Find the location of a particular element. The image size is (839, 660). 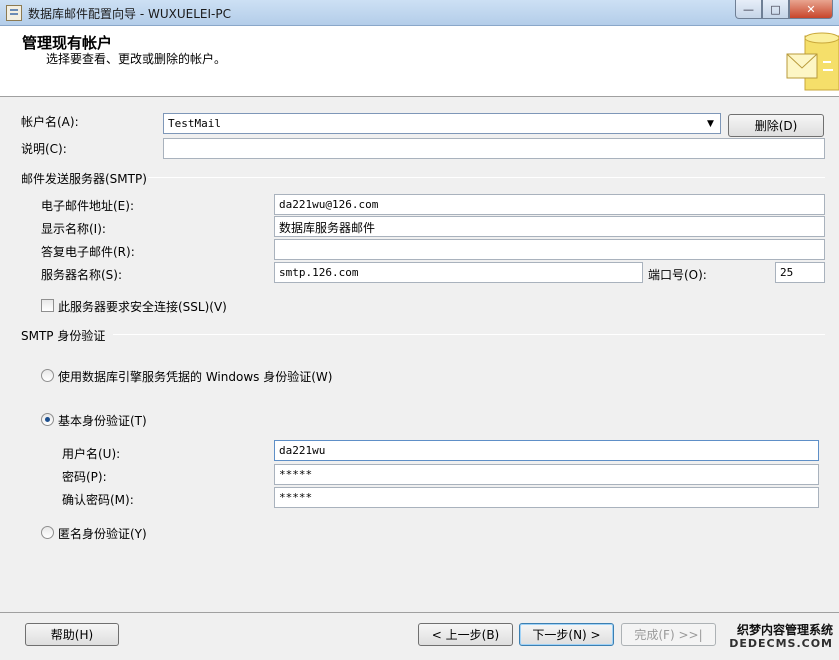

watermark: 织梦内容管理系统 DEDECMS.COM is located at coordinates (780, 637).